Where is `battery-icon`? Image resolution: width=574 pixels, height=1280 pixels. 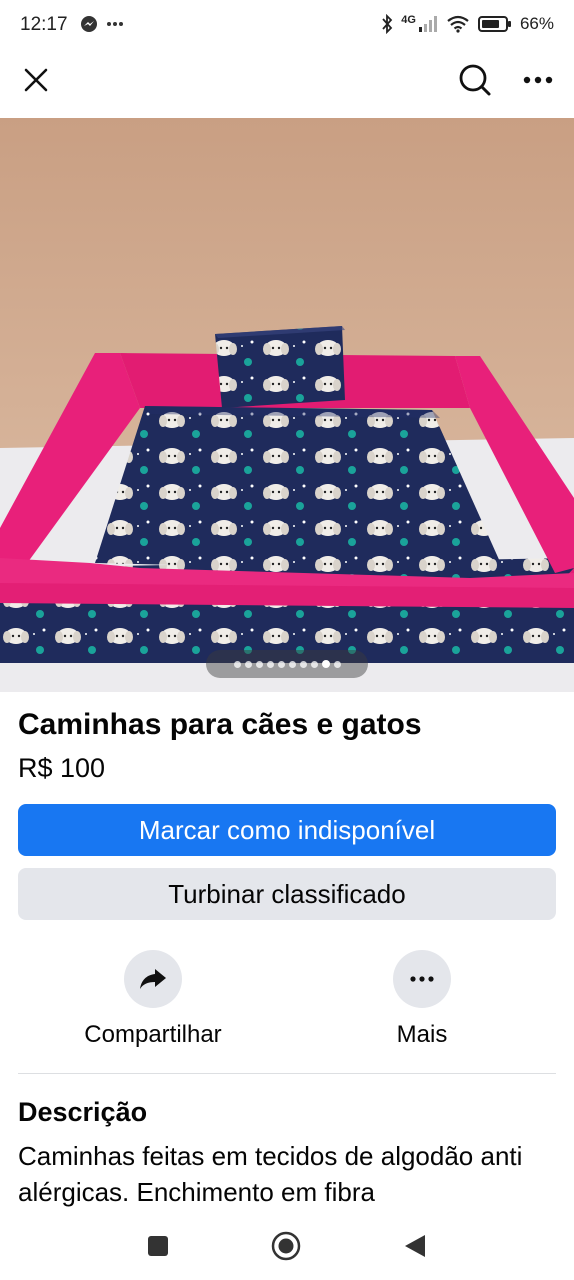
battery-icon is located at coordinates (494, 24).